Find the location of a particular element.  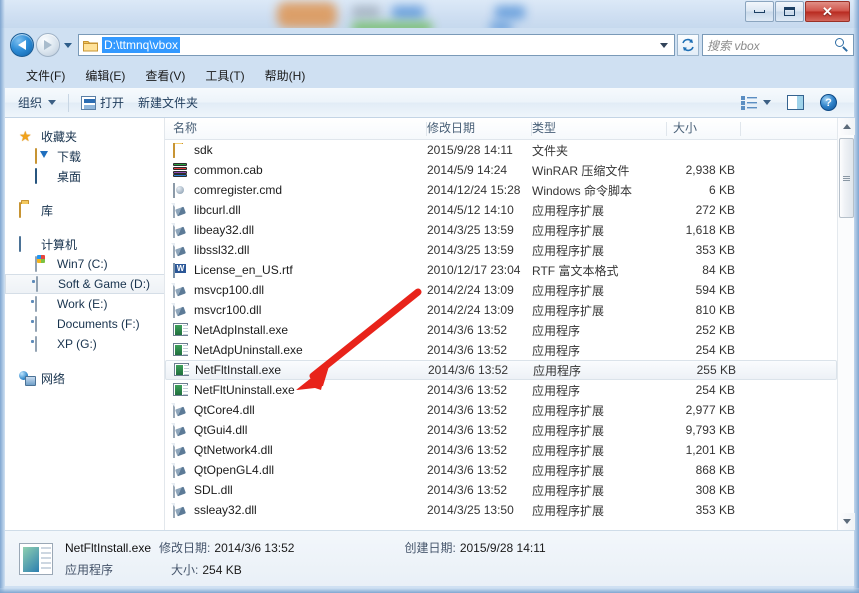

file-name-cell: NetAdpUninstall.exe is located at coordinates (296, 350).